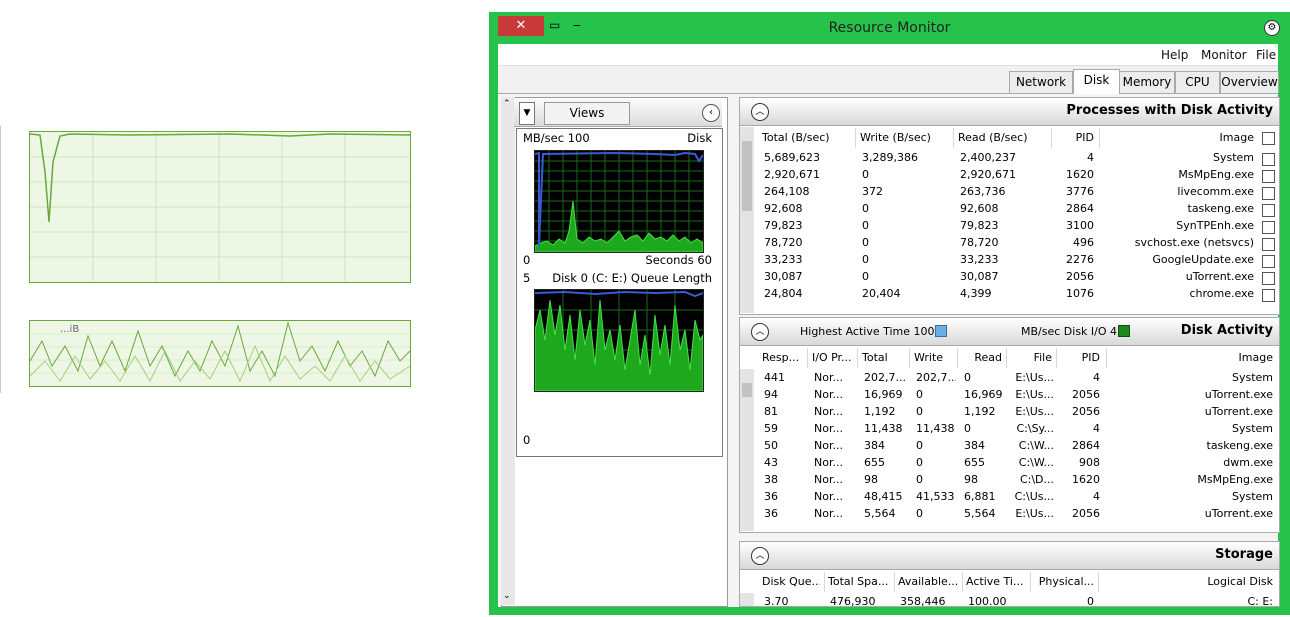  Describe the element at coordinates (1266, 55) in the screenshot. I see `menu-file: File` at that location.